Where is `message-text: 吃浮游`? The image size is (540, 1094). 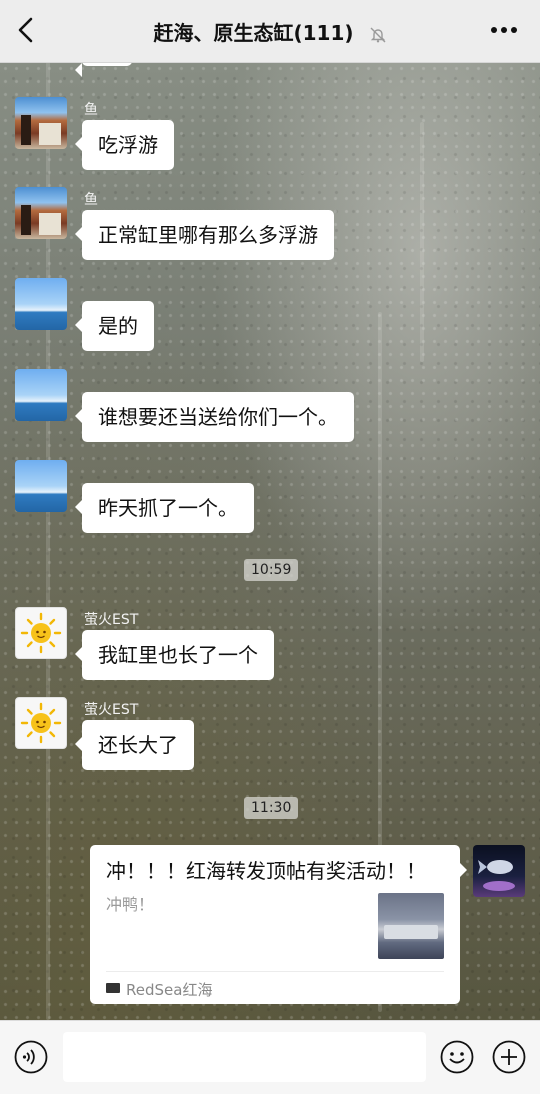 message-text: 吃浮游 is located at coordinates (128, 145).